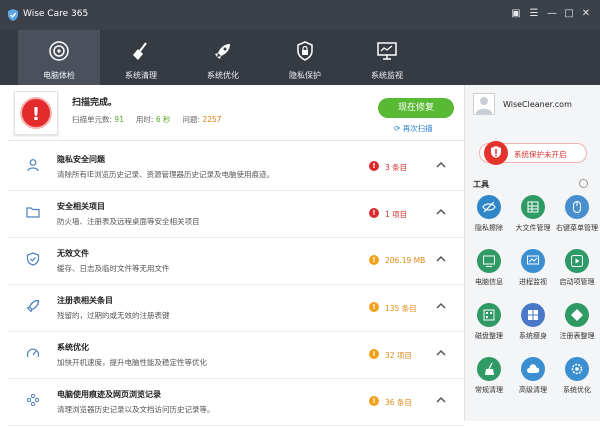 This screenshot has width=600, height=427. Describe the element at coordinates (489, 383) in the screenshot. I see `tool-common-clean: 常规清理` at that location.